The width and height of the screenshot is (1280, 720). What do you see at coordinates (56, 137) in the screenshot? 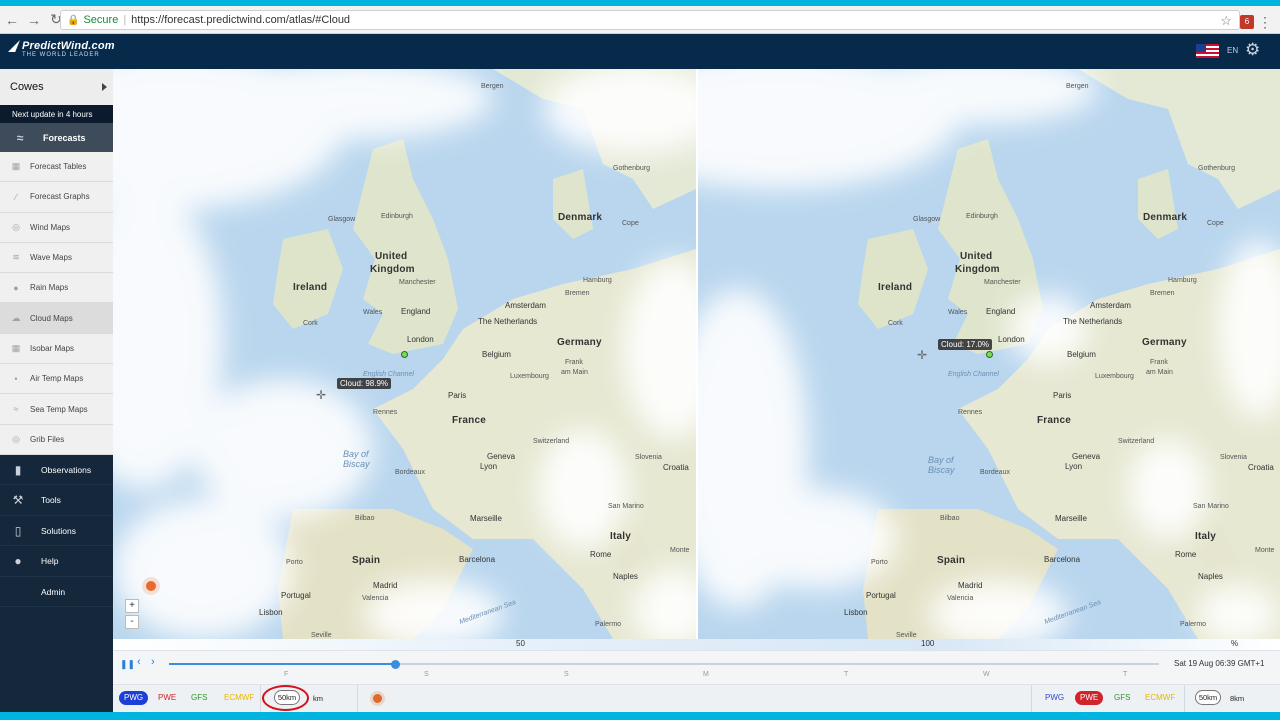
I see `sidebar-item-forecasts: ≈ Forecasts` at bounding box center [56, 137].